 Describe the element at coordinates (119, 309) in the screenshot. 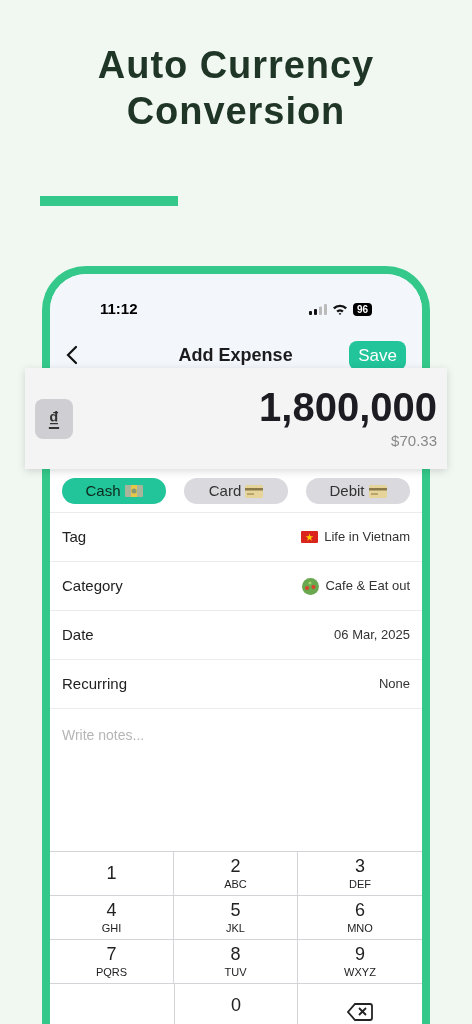

I see `status-time: 11:12` at that location.